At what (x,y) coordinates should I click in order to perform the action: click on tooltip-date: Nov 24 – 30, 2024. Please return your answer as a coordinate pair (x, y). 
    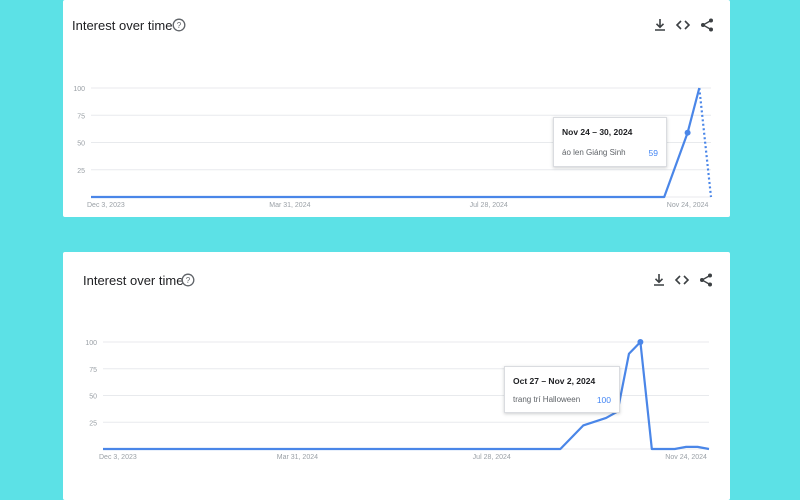
    Looking at the image, I should click on (597, 132).